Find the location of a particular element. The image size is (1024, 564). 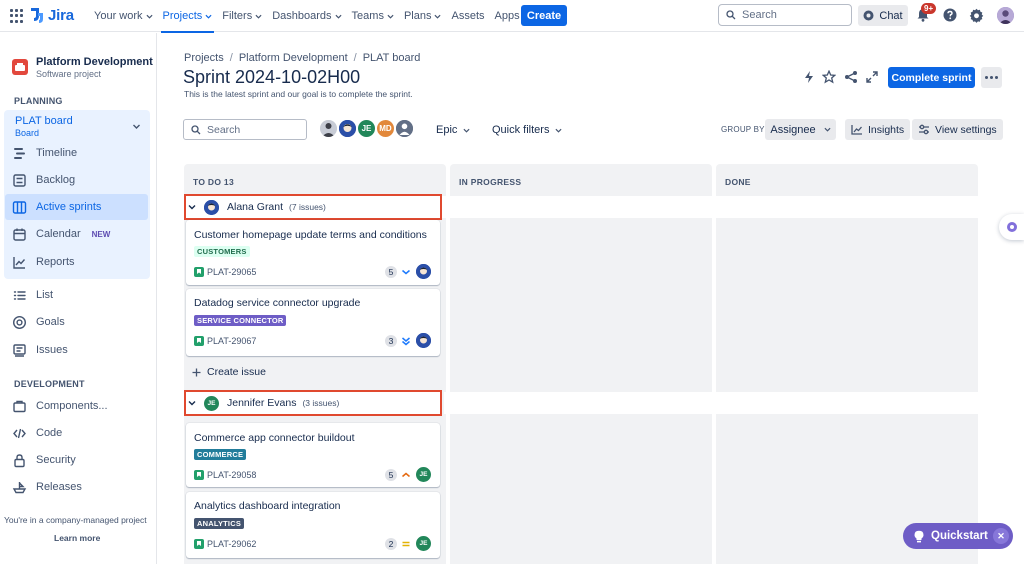

jira-logo: Jira is located at coordinates (52, 15).